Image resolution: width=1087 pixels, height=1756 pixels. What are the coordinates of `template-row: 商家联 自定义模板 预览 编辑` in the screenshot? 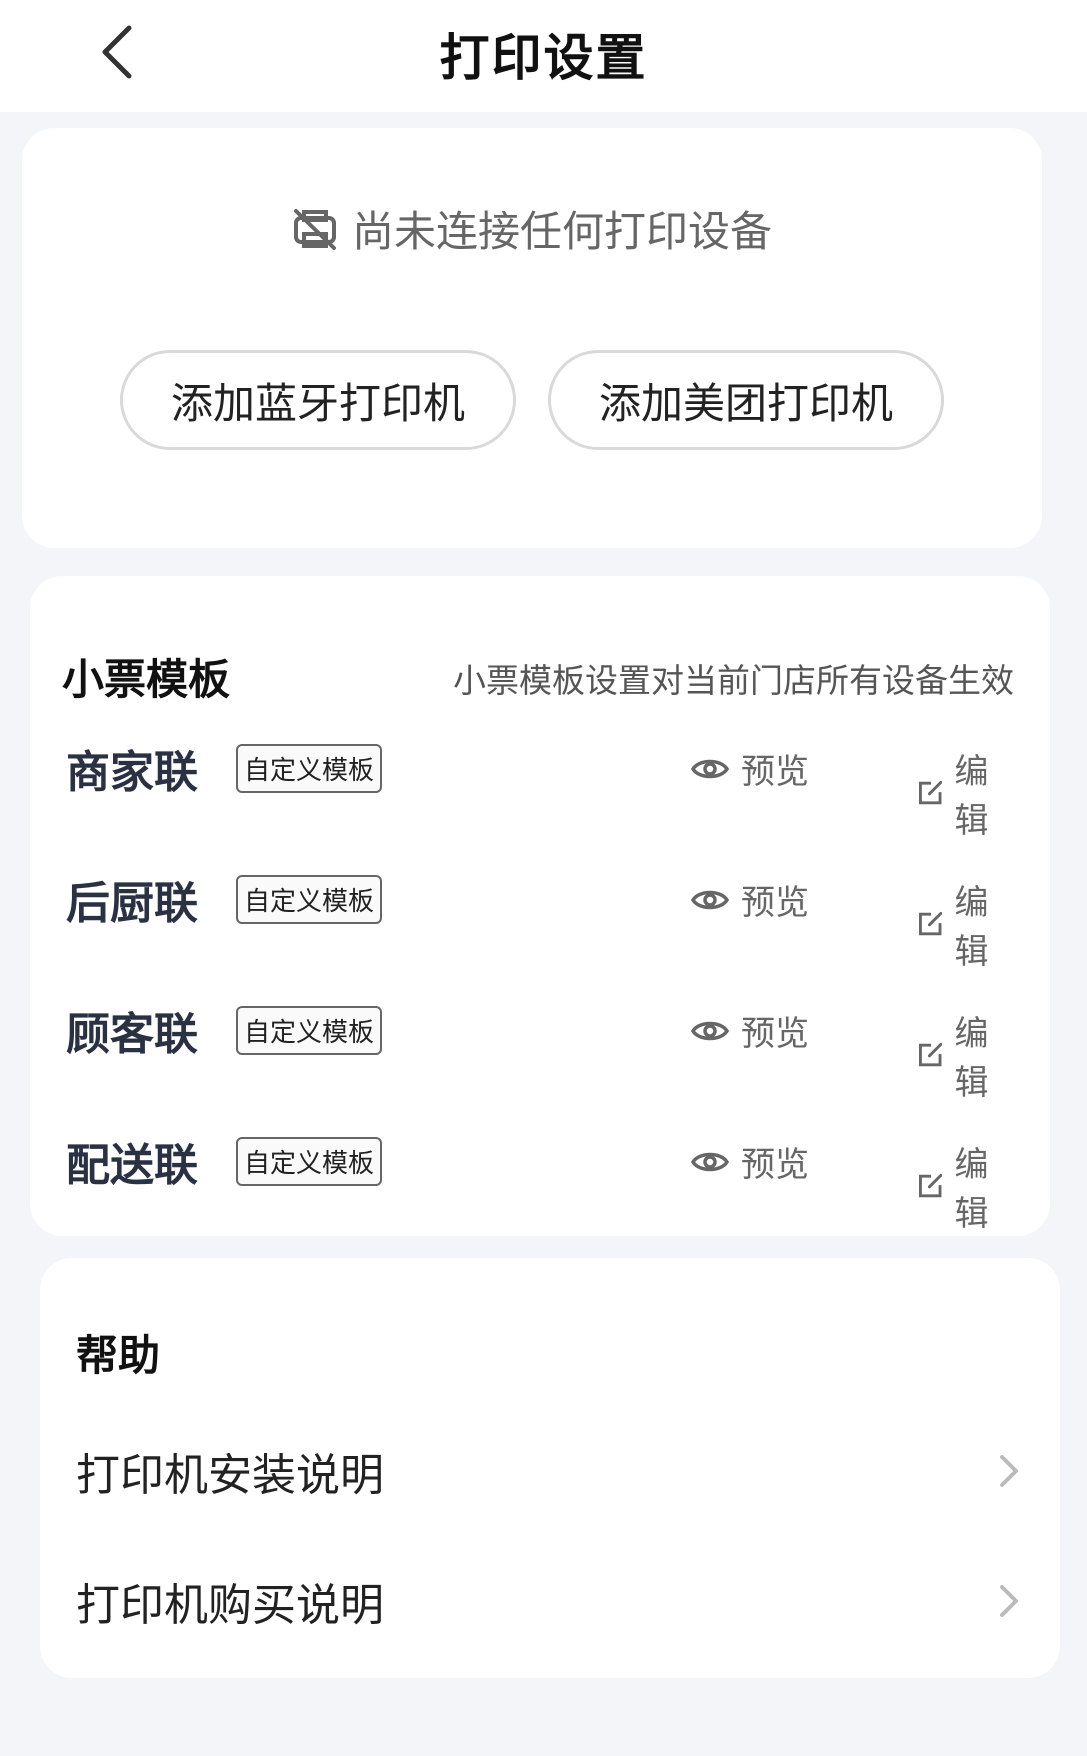 It's located at (538, 784).